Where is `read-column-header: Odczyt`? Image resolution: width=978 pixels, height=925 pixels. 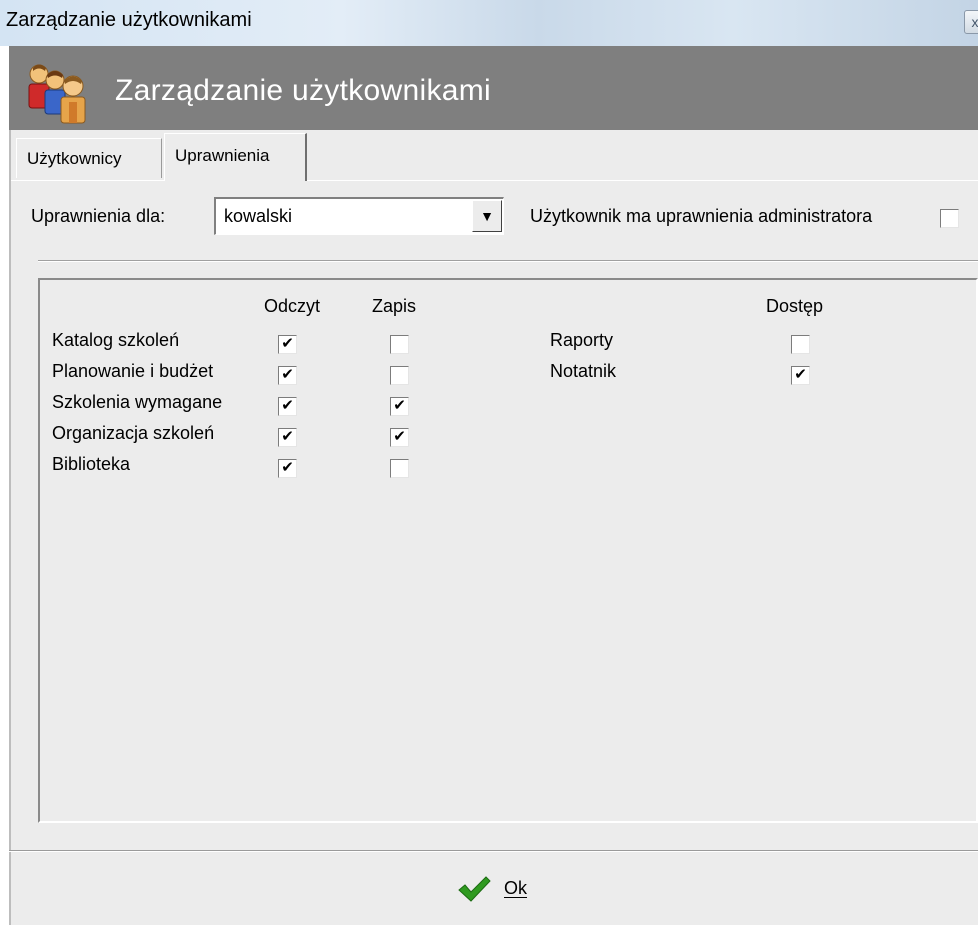 read-column-header: Odczyt is located at coordinates (292, 306).